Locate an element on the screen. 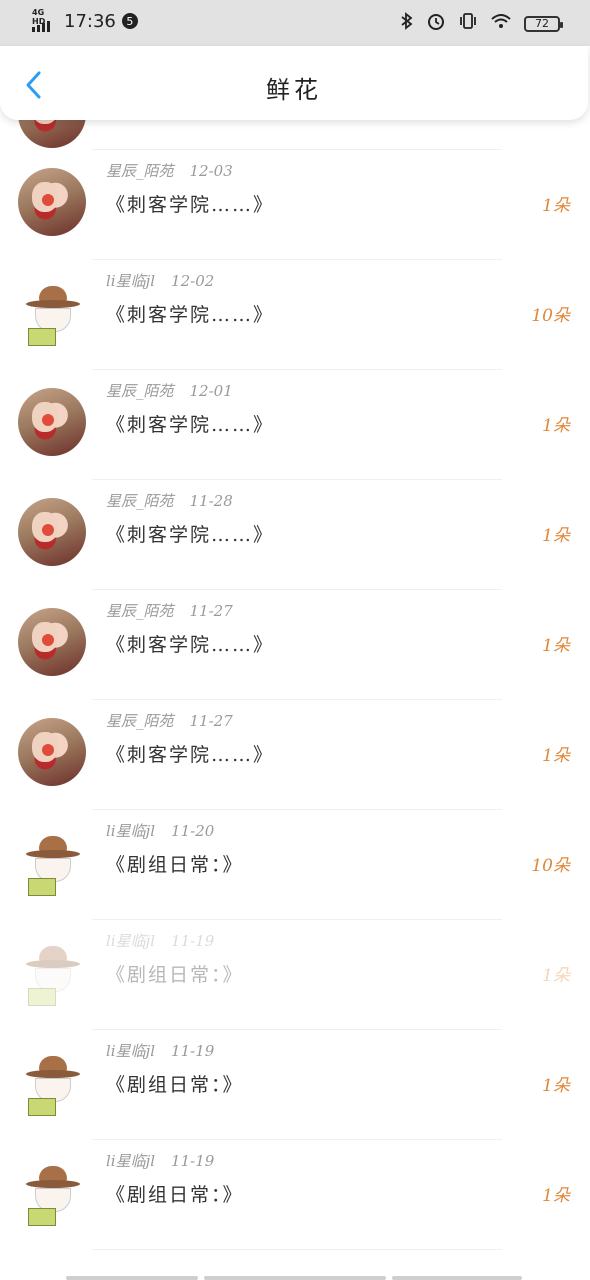  list-item: li星临jl 12-02 《刺客学院……》 10朵 is located at coordinates (295, 315).